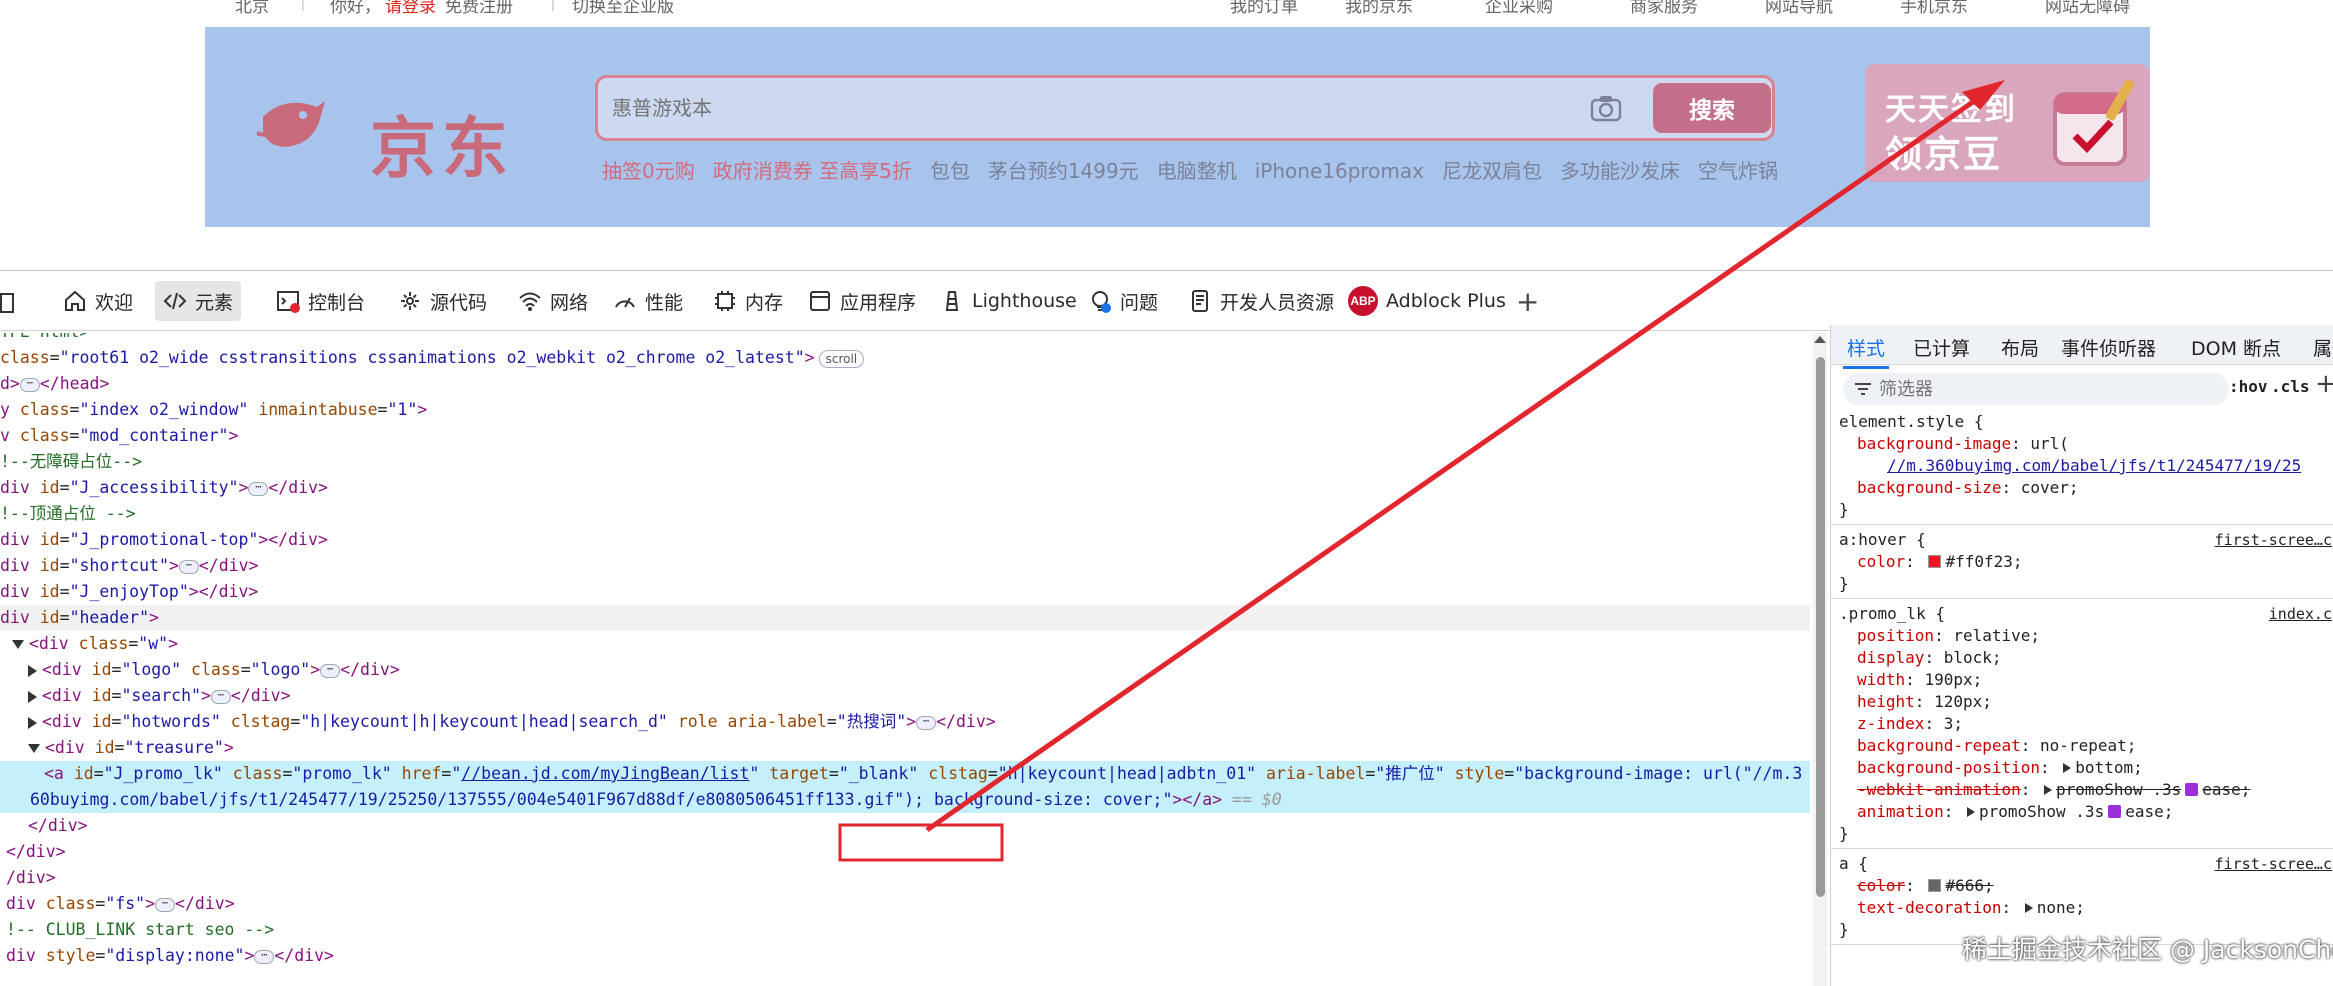  What do you see at coordinates (1866, 351) in the screenshot?
I see `styles-tab: 样式` at bounding box center [1866, 351].